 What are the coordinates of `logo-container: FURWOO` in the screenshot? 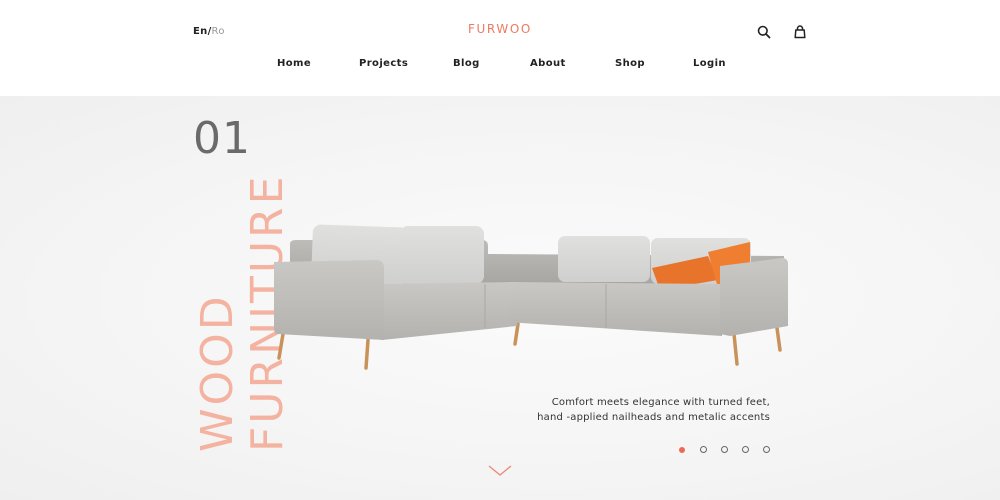 It's located at (500, 29).